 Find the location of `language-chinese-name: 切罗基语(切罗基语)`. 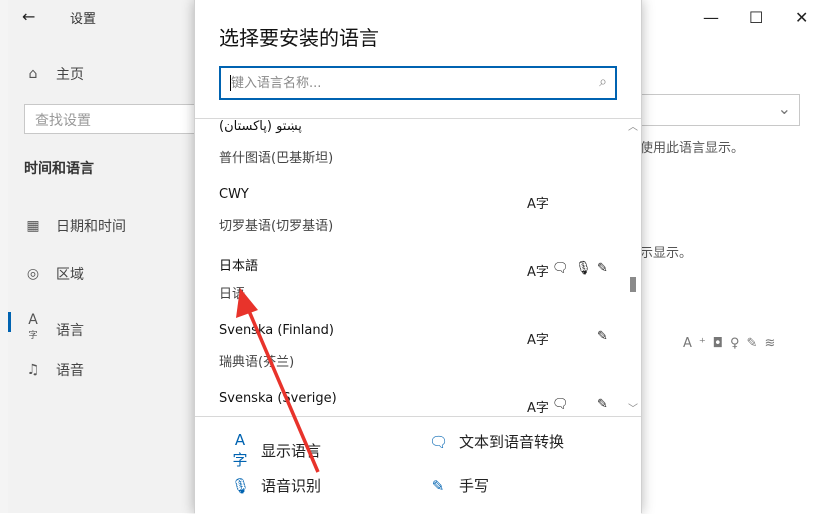

language-chinese-name: 切罗基语(切罗基语) is located at coordinates (276, 226).